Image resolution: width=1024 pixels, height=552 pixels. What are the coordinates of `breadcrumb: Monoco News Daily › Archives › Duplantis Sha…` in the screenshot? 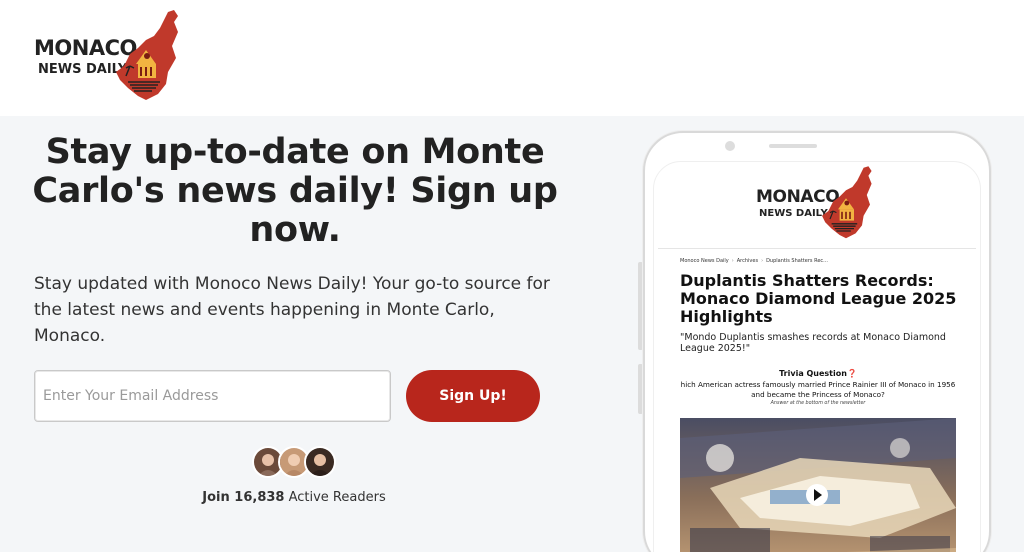 It's located at (754, 261).